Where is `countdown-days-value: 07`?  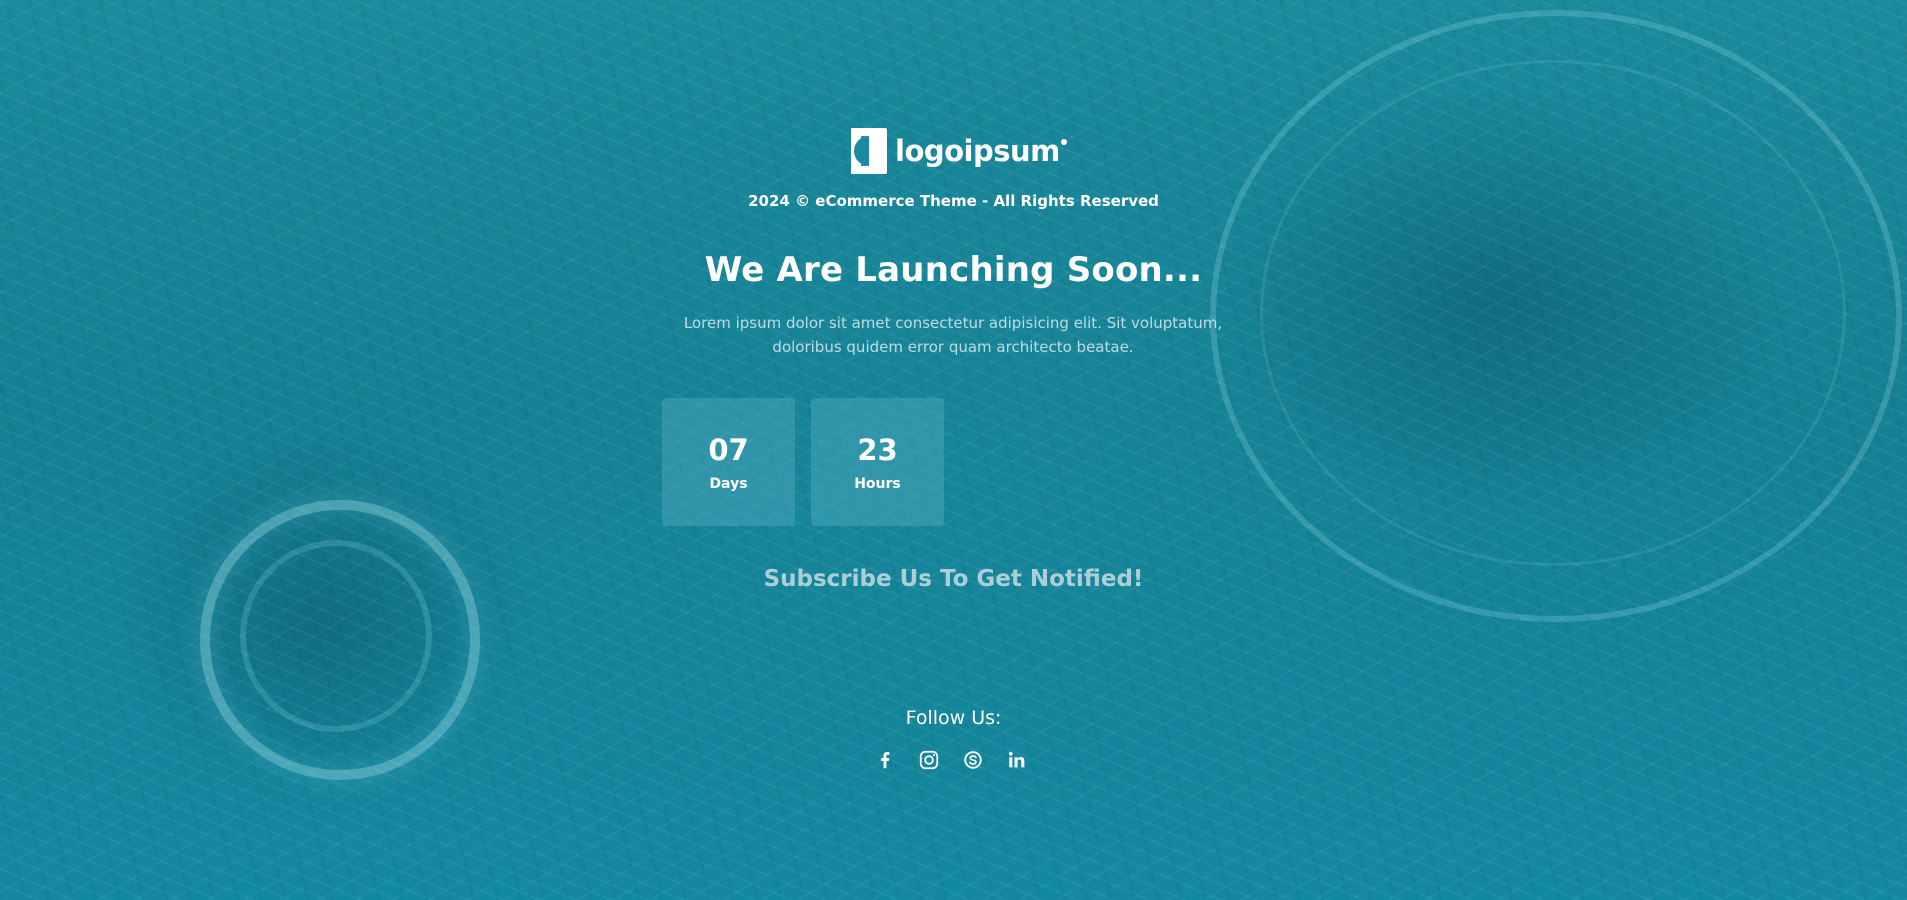 countdown-days-value: 07 is located at coordinates (728, 450).